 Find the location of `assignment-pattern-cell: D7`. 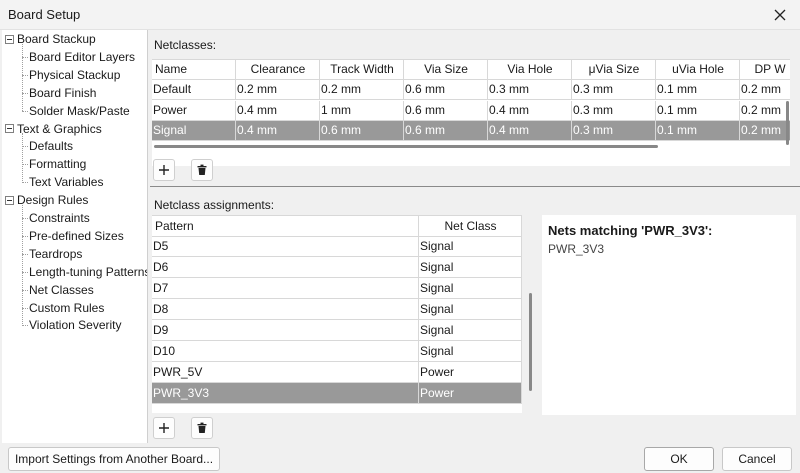

assignment-pattern-cell: D7 is located at coordinates (285, 288).